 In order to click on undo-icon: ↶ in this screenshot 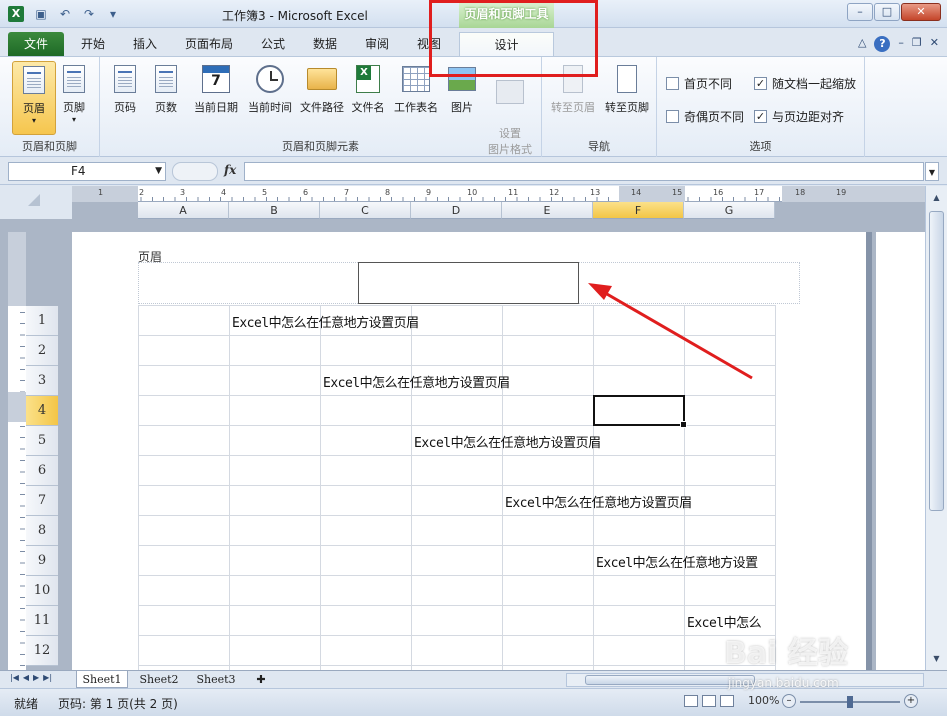, I will do `click(65, 14)`.